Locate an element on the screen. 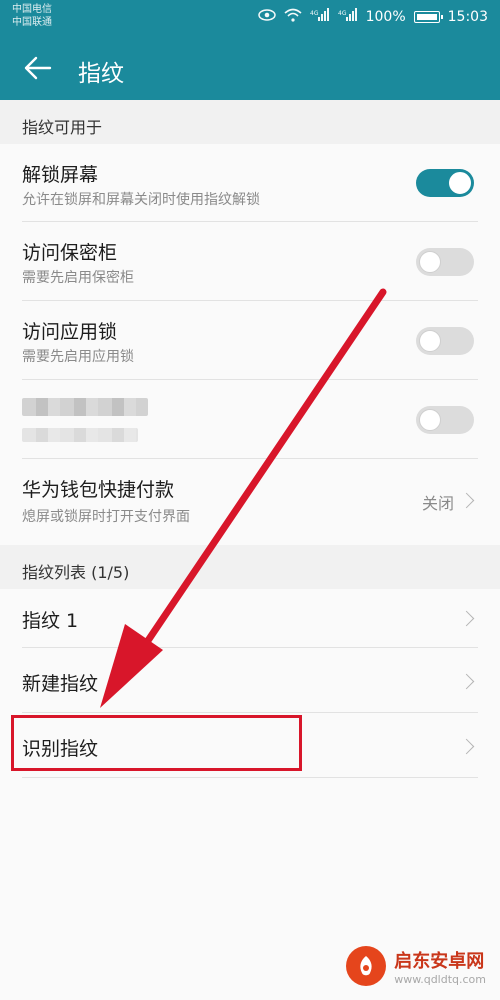 This screenshot has height=1000, width=500. status-icons: 4G 4G 100% 15:03 is located at coordinates (372, 17).